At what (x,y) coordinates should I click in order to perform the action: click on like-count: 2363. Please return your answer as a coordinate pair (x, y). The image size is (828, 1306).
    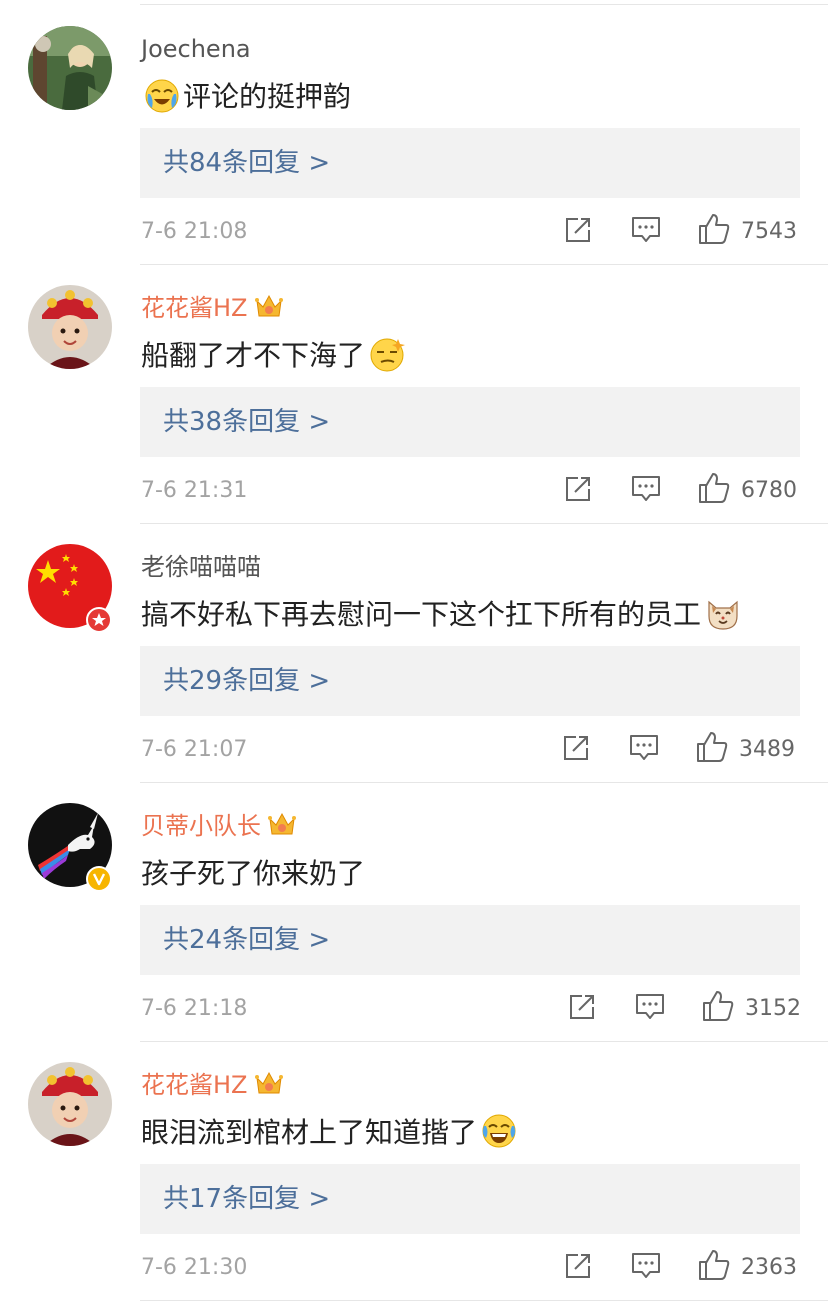
    Looking at the image, I should click on (769, 1267).